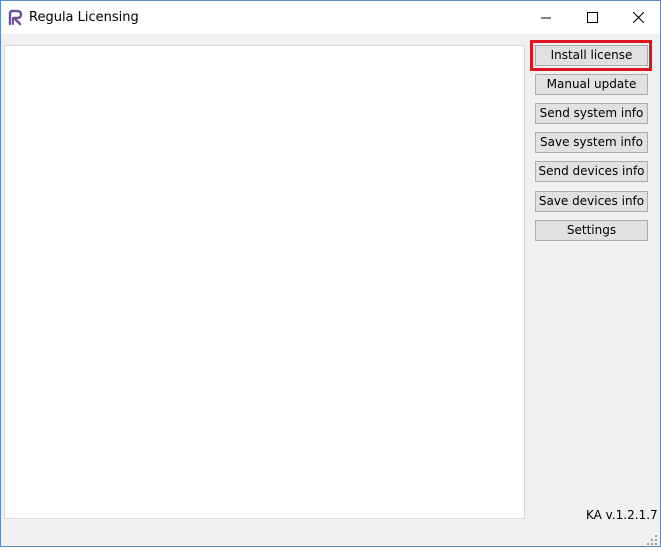 This screenshot has width=661, height=550. I want to click on status-bar, so click(330, 535).